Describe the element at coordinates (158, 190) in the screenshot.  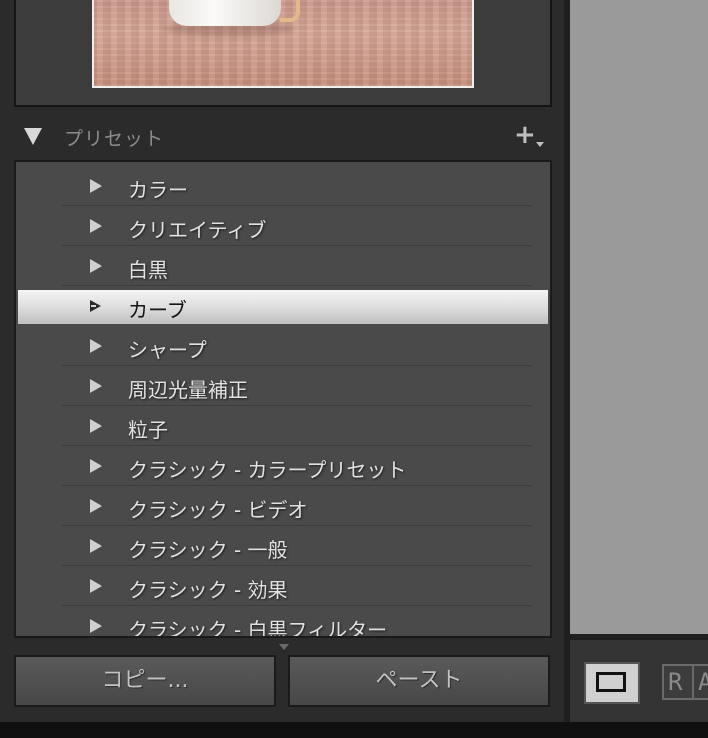
I see `preset-folder-label: カラー` at that location.